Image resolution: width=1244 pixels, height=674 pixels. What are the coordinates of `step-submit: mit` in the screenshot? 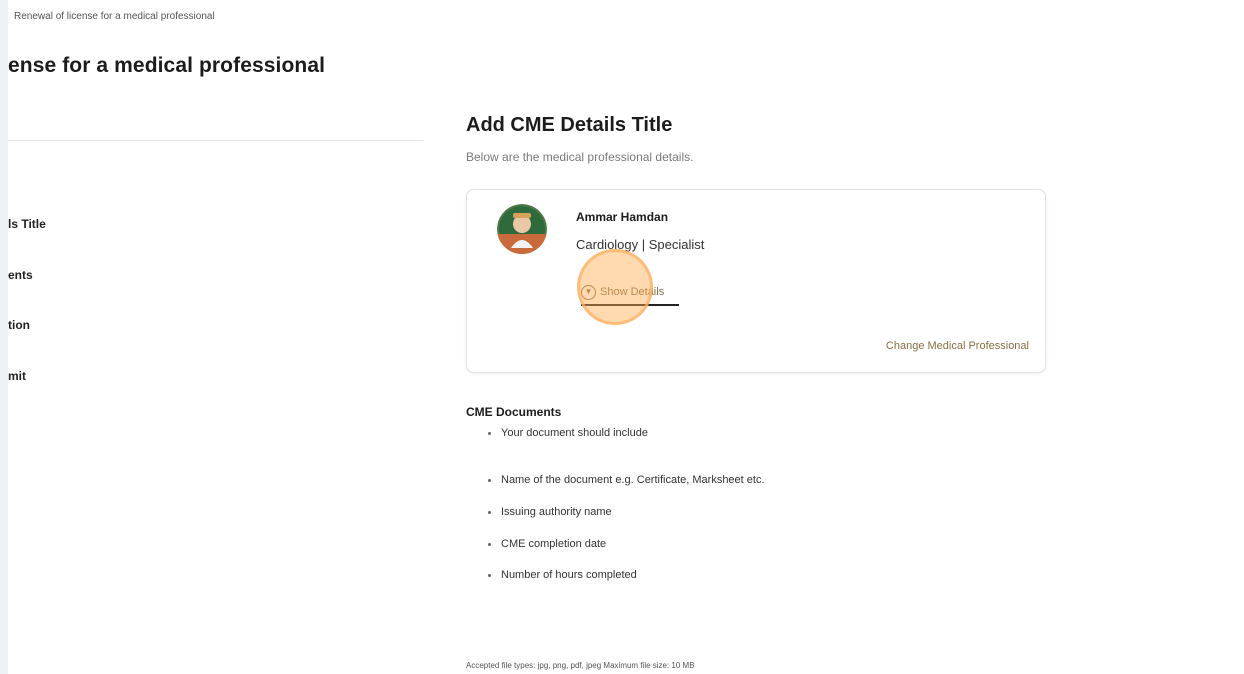 It's located at (17, 376).